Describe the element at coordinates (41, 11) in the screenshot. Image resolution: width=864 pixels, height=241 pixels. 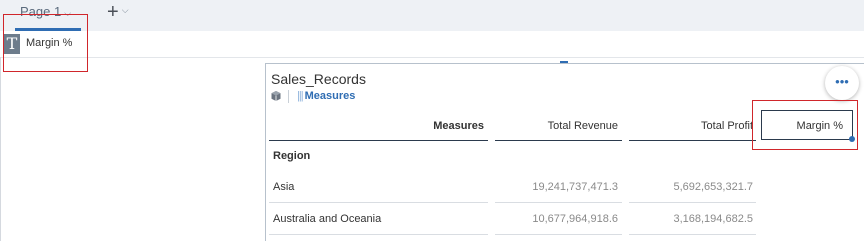
I see `tab-page-1-label: Page 1` at that location.